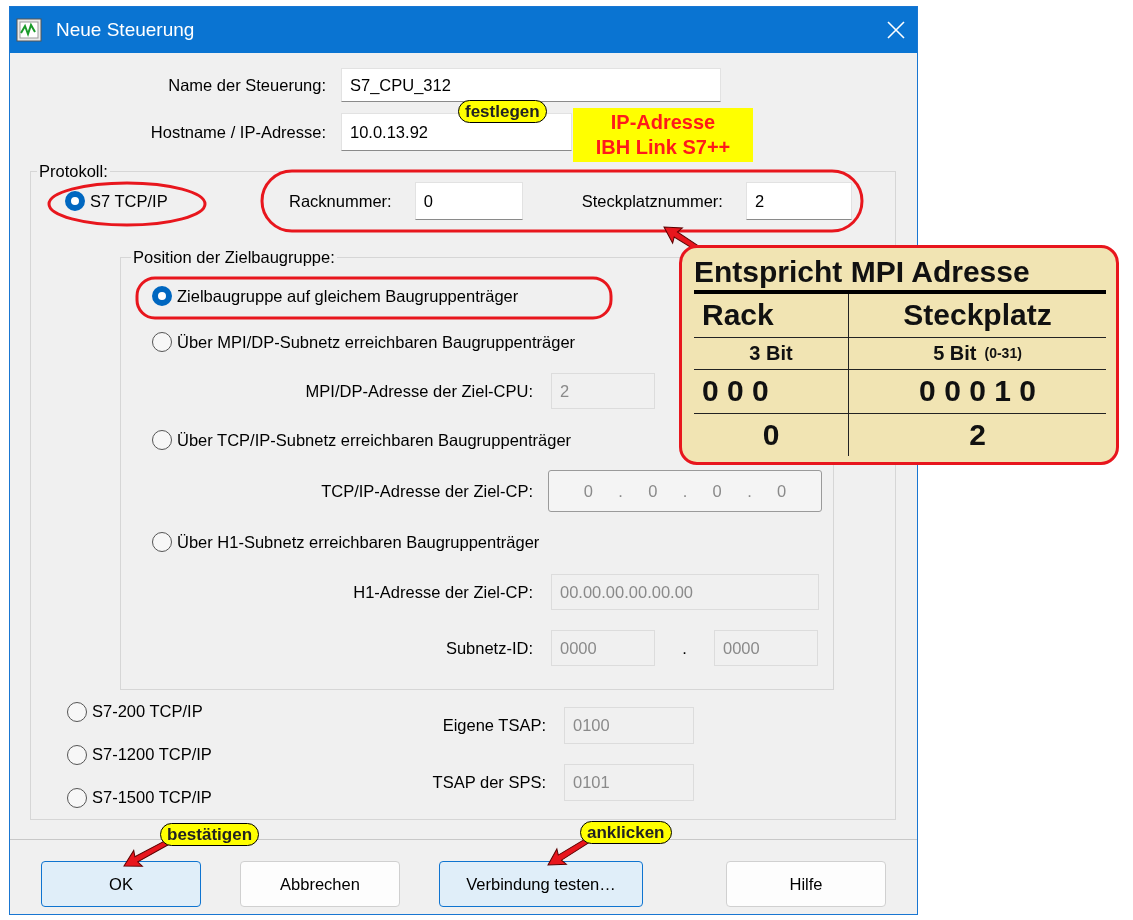 The height and width of the screenshot is (920, 1133). Describe the element at coordinates (900, 274) in the screenshot. I see `callout-title: Entspricht MPI Adresse` at that location.